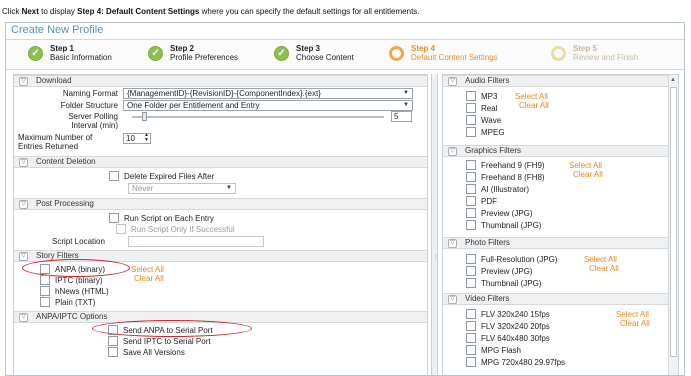 Image resolution: width=691 pixels, height=376 pixels. What do you see at coordinates (471, 177) in the screenshot?
I see `graphics-checkbox-fh8` at bounding box center [471, 177].